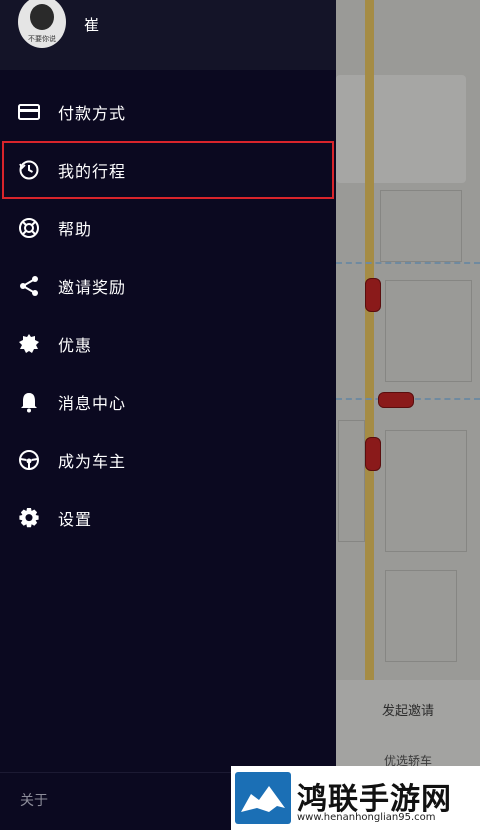 This screenshot has width=480, height=830. What do you see at coordinates (168, 344) in the screenshot?
I see `menu-item-discount: 优惠` at bounding box center [168, 344].